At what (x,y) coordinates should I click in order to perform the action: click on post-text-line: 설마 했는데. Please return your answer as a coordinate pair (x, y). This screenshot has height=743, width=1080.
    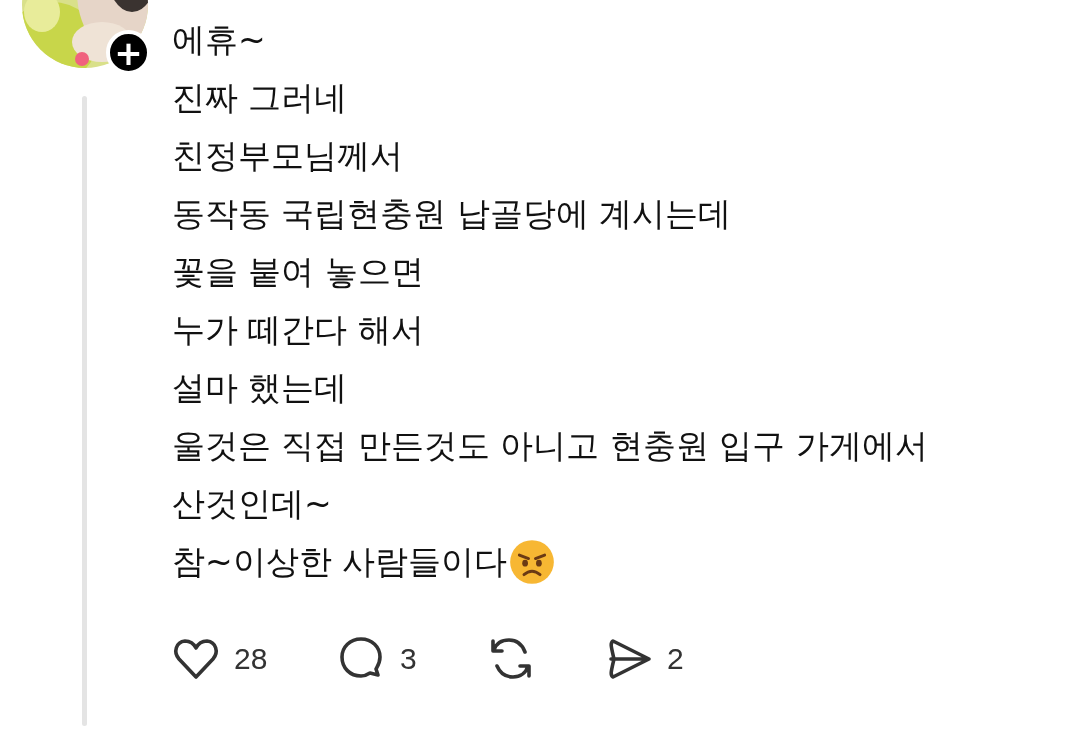
    Looking at the image, I should click on (260, 387).